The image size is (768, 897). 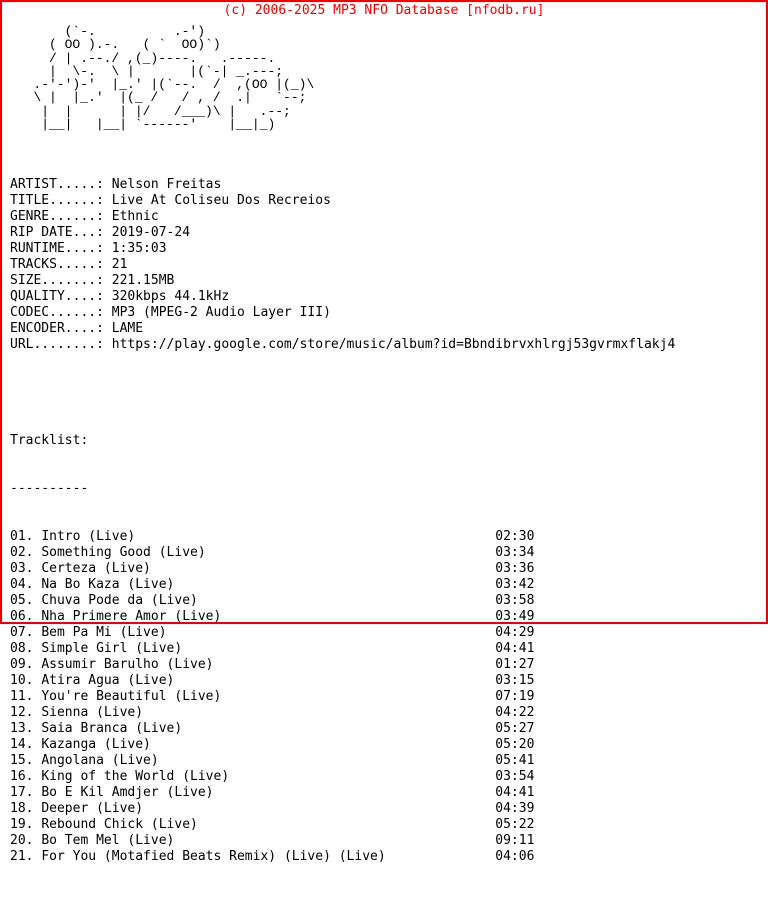 I want to click on info-field-label: ARTIST.....:, so click(x=57, y=185).